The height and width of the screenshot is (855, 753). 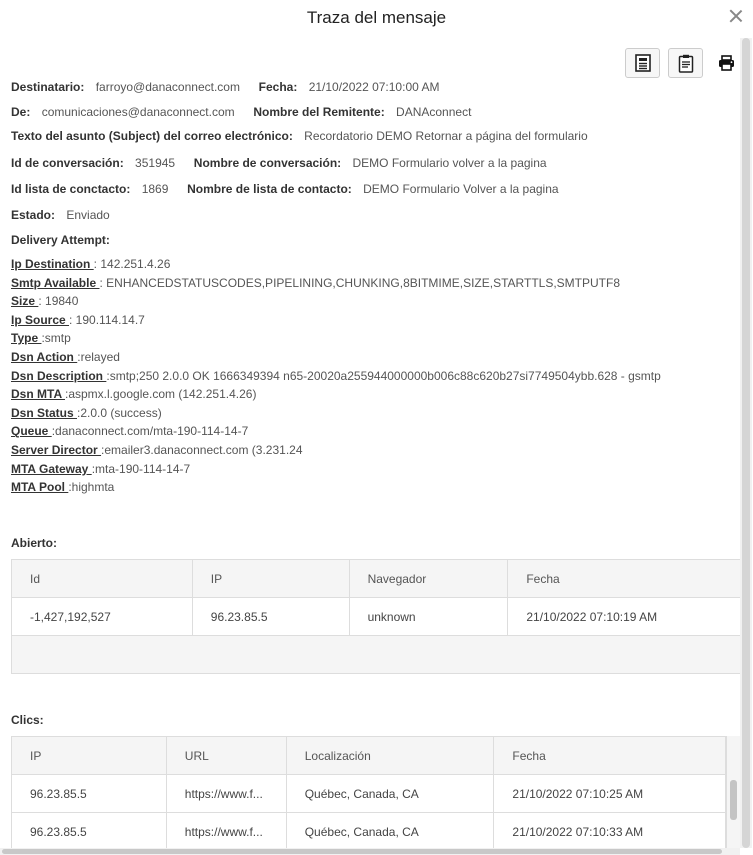 I want to click on dialog-horizontal-scroll-thumb, so click(x=362, y=851).